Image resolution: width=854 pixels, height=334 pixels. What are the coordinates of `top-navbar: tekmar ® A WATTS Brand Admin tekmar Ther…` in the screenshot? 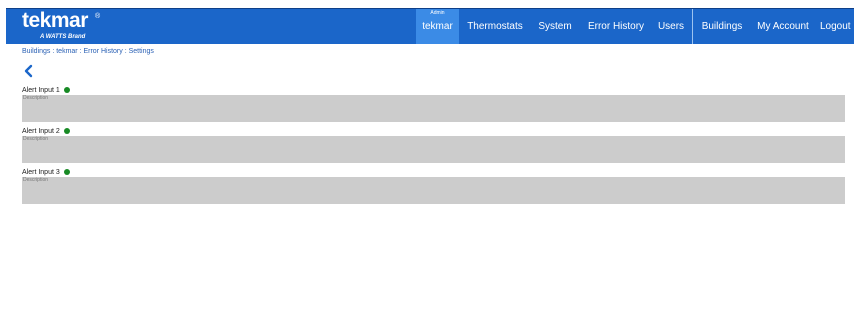 It's located at (430, 26).